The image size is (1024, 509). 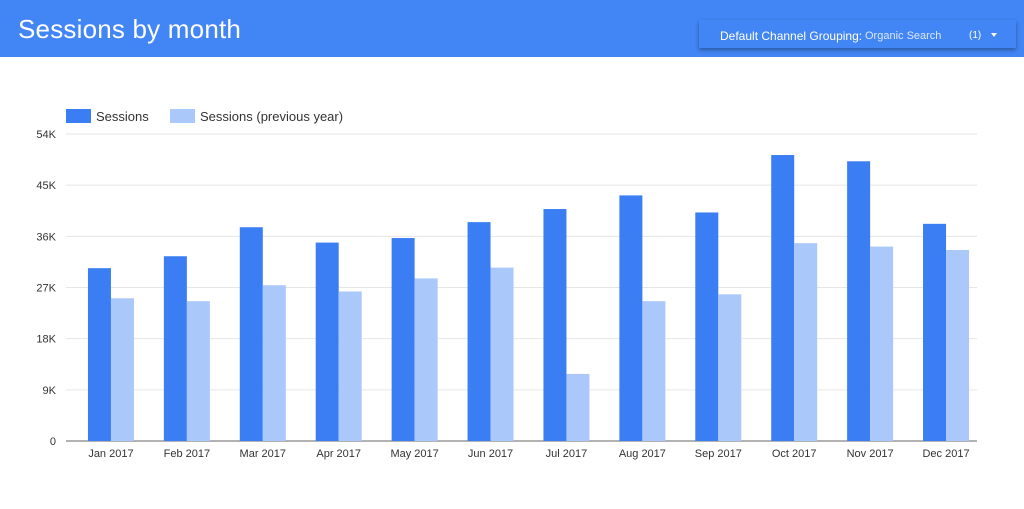 I want to click on legend-label: Sessions, so click(x=122, y=116).